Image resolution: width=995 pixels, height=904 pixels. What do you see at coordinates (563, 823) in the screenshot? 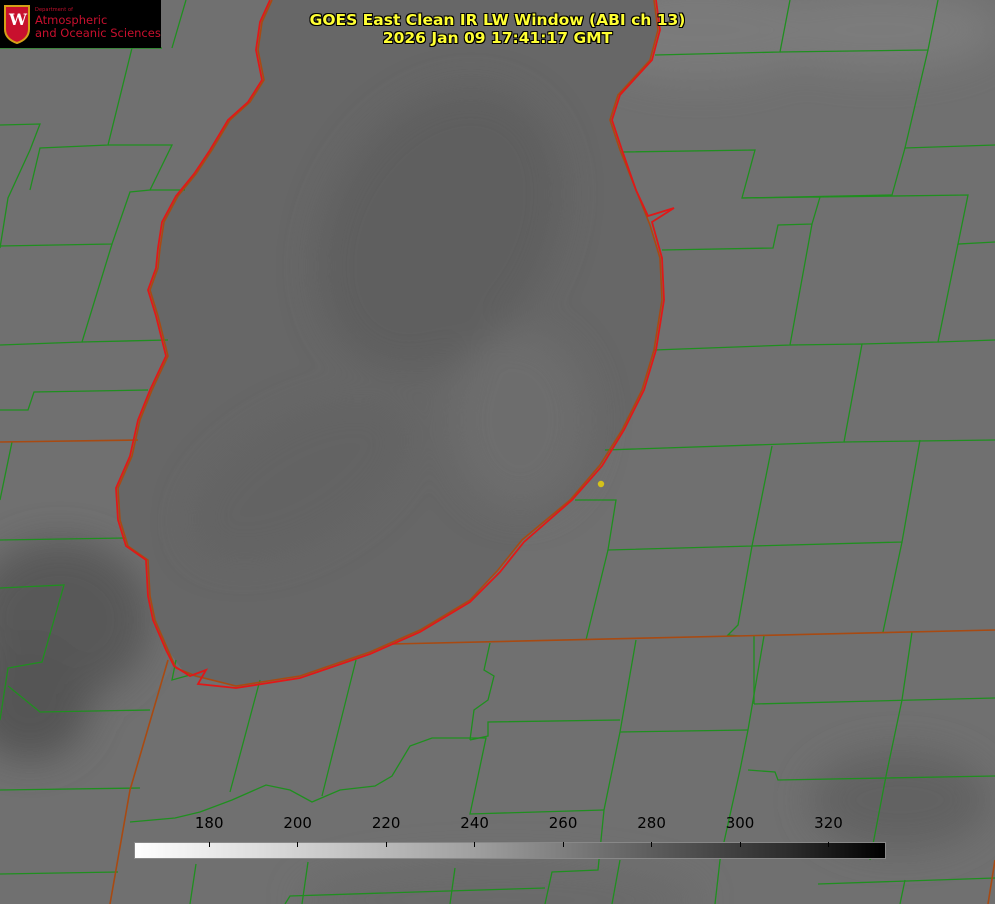
I see `colorbar-tick-label: 260` at bounding box center [563, 823].